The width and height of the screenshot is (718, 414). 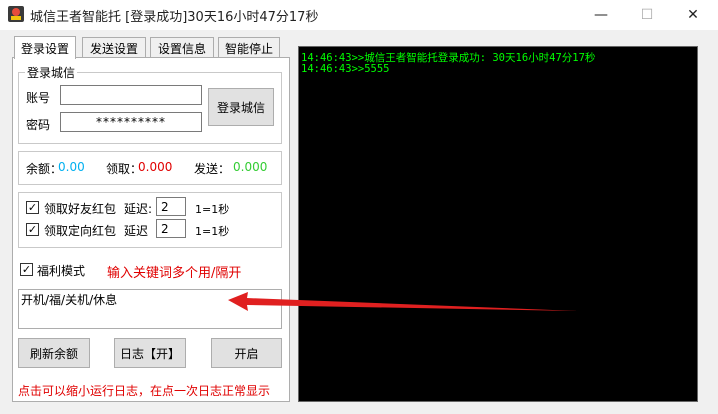 I want to click on friend-delay-input: 2, so click(x=171, y=206).